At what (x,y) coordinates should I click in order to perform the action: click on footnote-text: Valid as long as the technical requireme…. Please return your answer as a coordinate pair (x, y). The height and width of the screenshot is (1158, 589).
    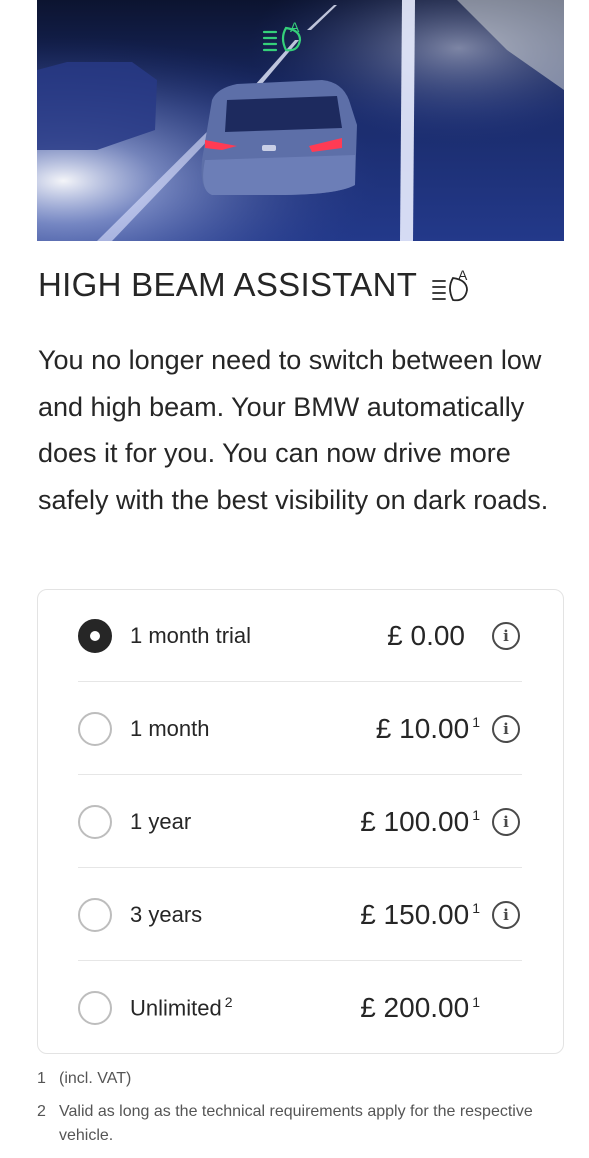
    Looking at the image, I should click on (296, 1123).